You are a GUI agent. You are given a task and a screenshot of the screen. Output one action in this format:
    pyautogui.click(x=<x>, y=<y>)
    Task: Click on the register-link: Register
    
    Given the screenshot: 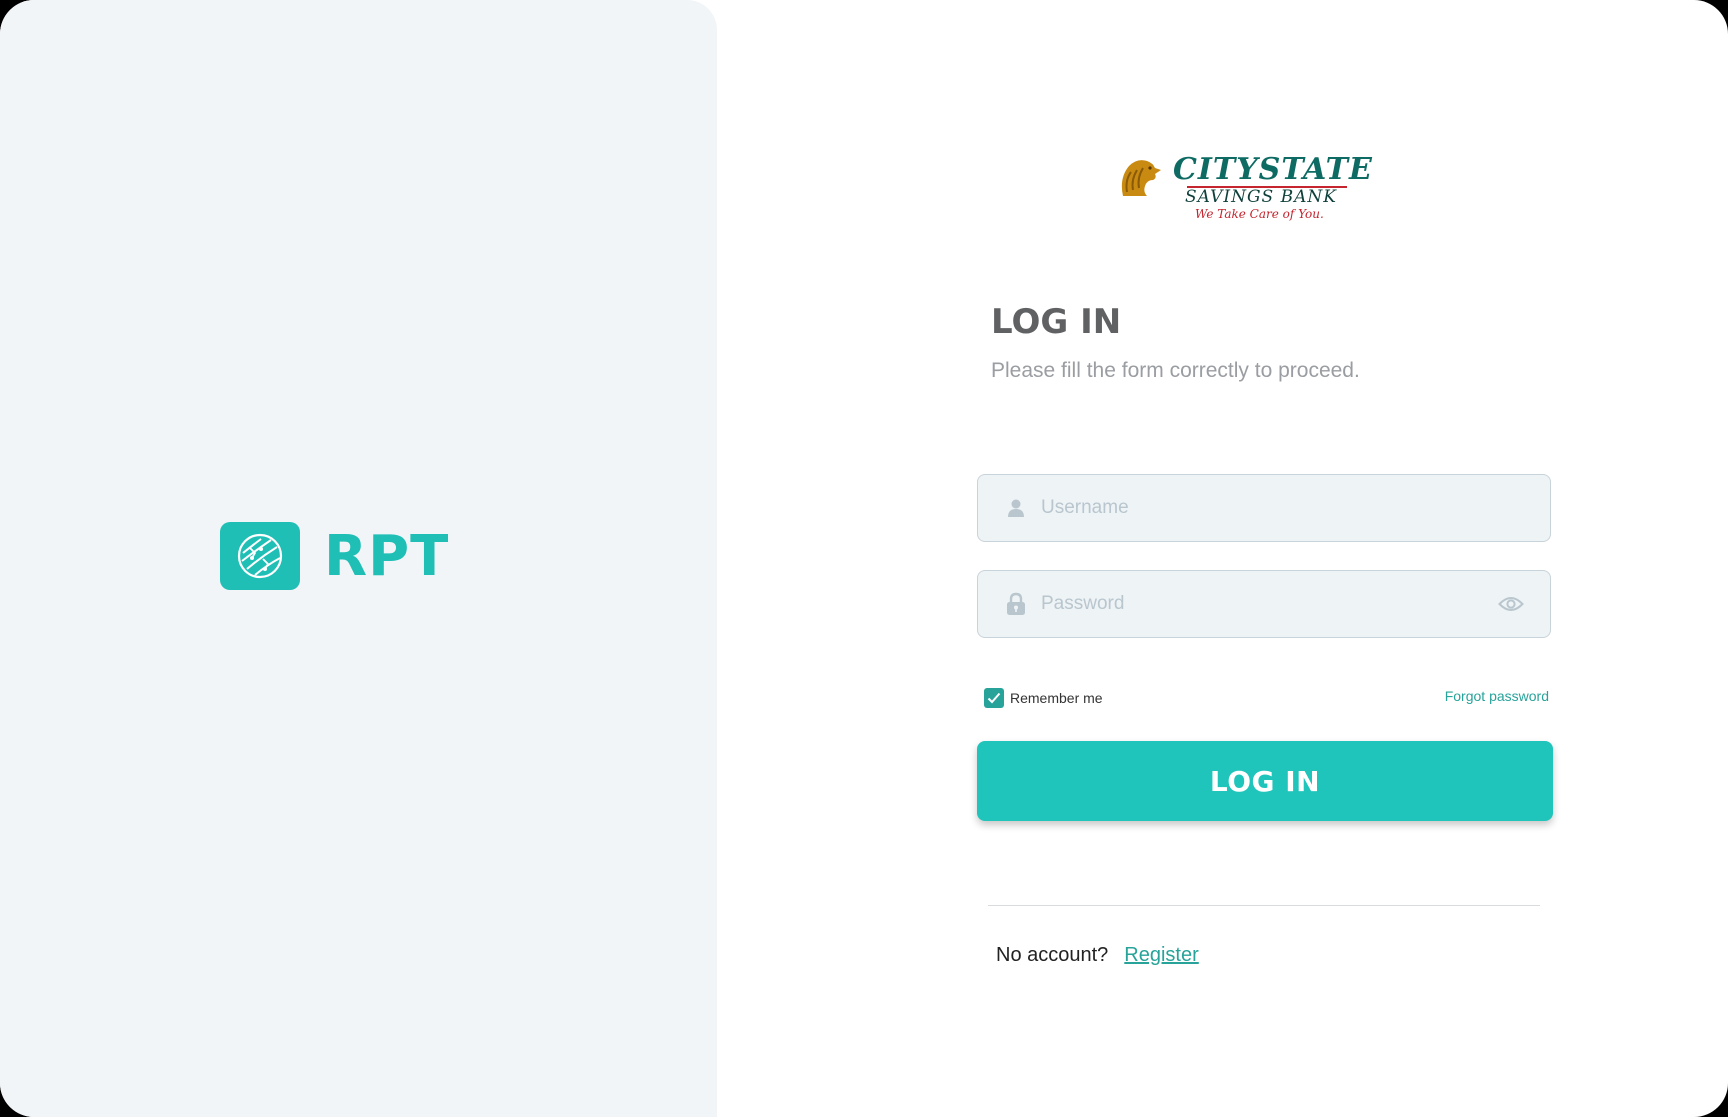 What is the action you would take?
    pyautogui.click(x=1161, y=955)
    